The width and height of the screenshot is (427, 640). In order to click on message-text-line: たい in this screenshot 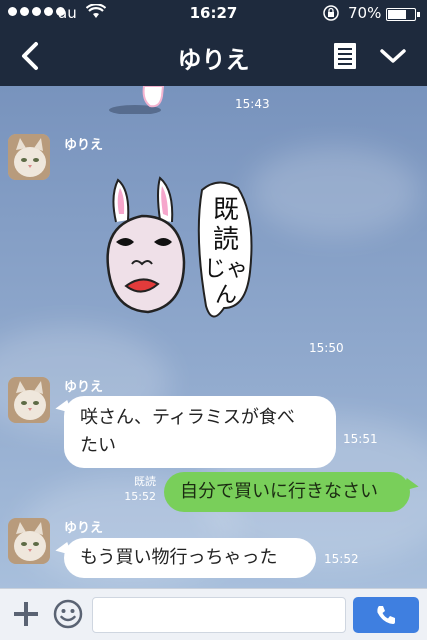, I will do `click(98, 445)`.